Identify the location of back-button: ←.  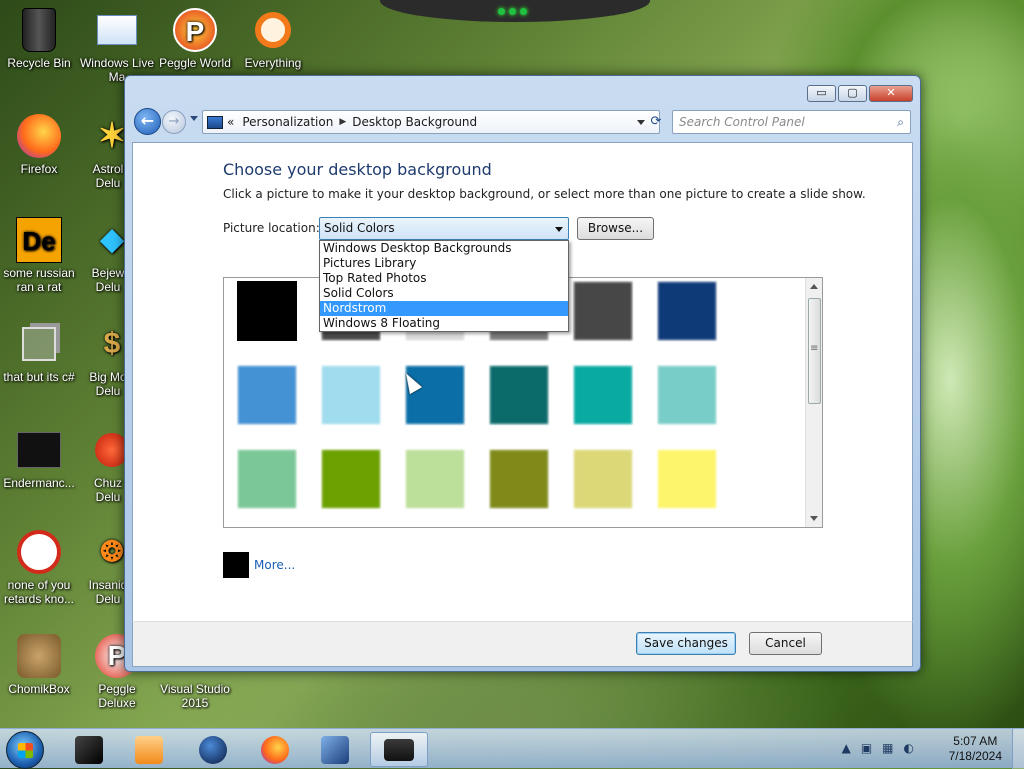
(147, 121).